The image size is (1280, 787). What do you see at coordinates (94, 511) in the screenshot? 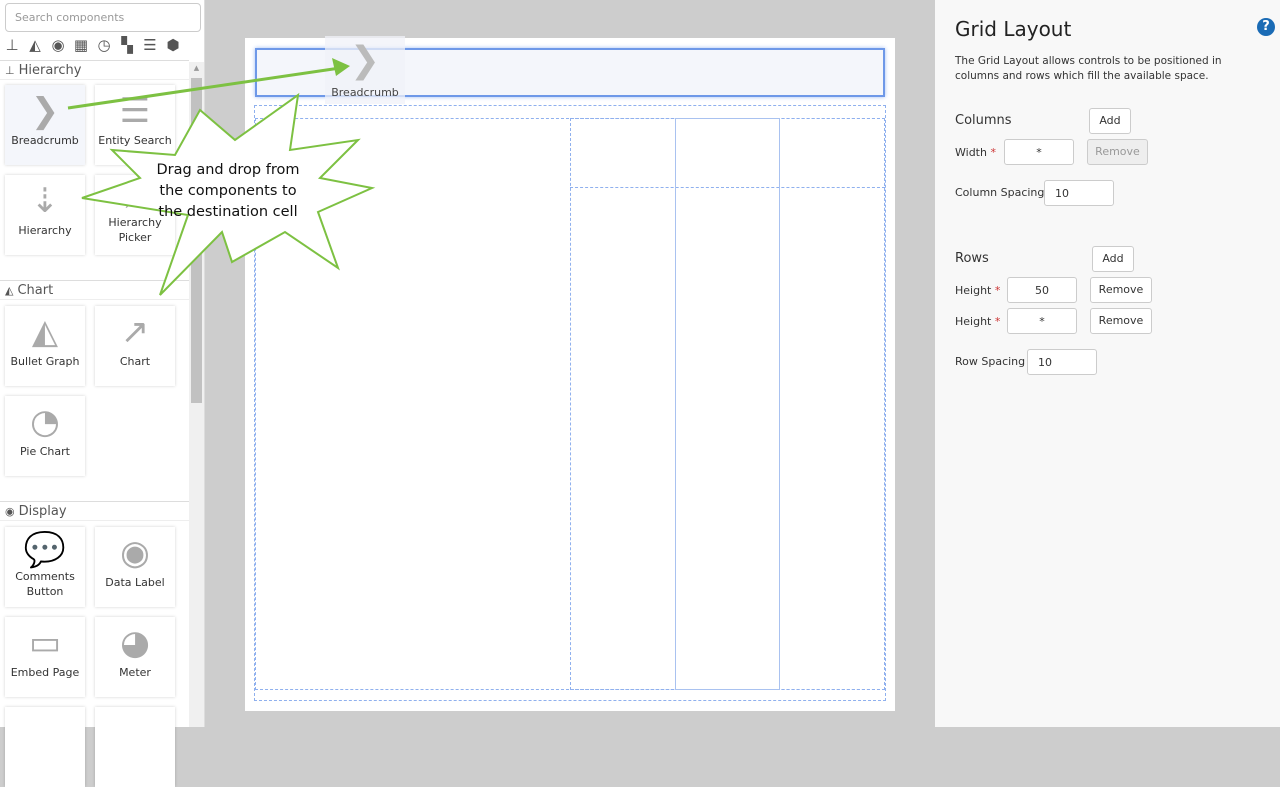
I see `section-header-display: ◉ Display` at bounding box center [94, 511].